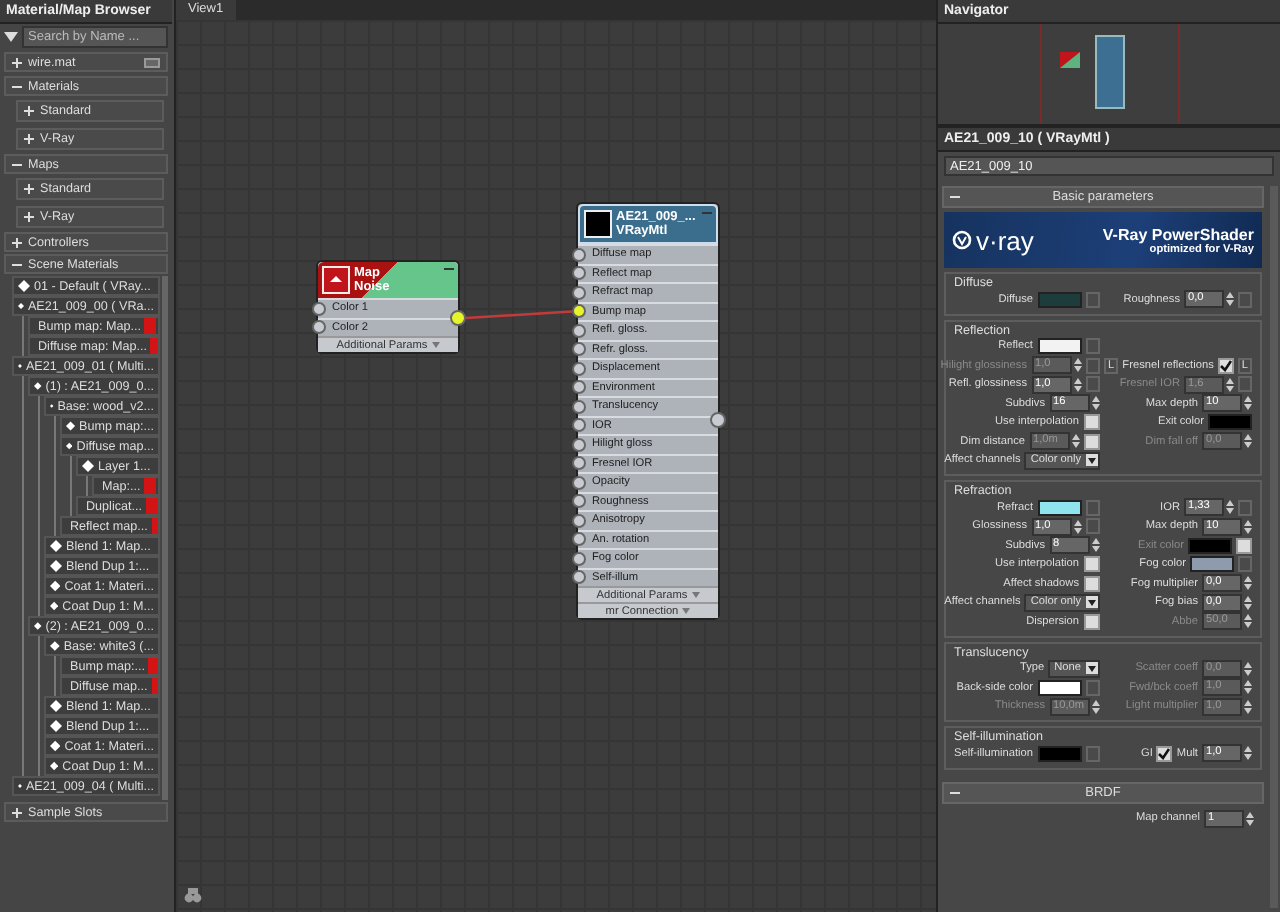 Image resolution: width=1280 pixels, height=912 pixels. What do you see at coordinates (519, 315) in the screenshot?
I see `connection-wire` at bounding box center [519, 315].